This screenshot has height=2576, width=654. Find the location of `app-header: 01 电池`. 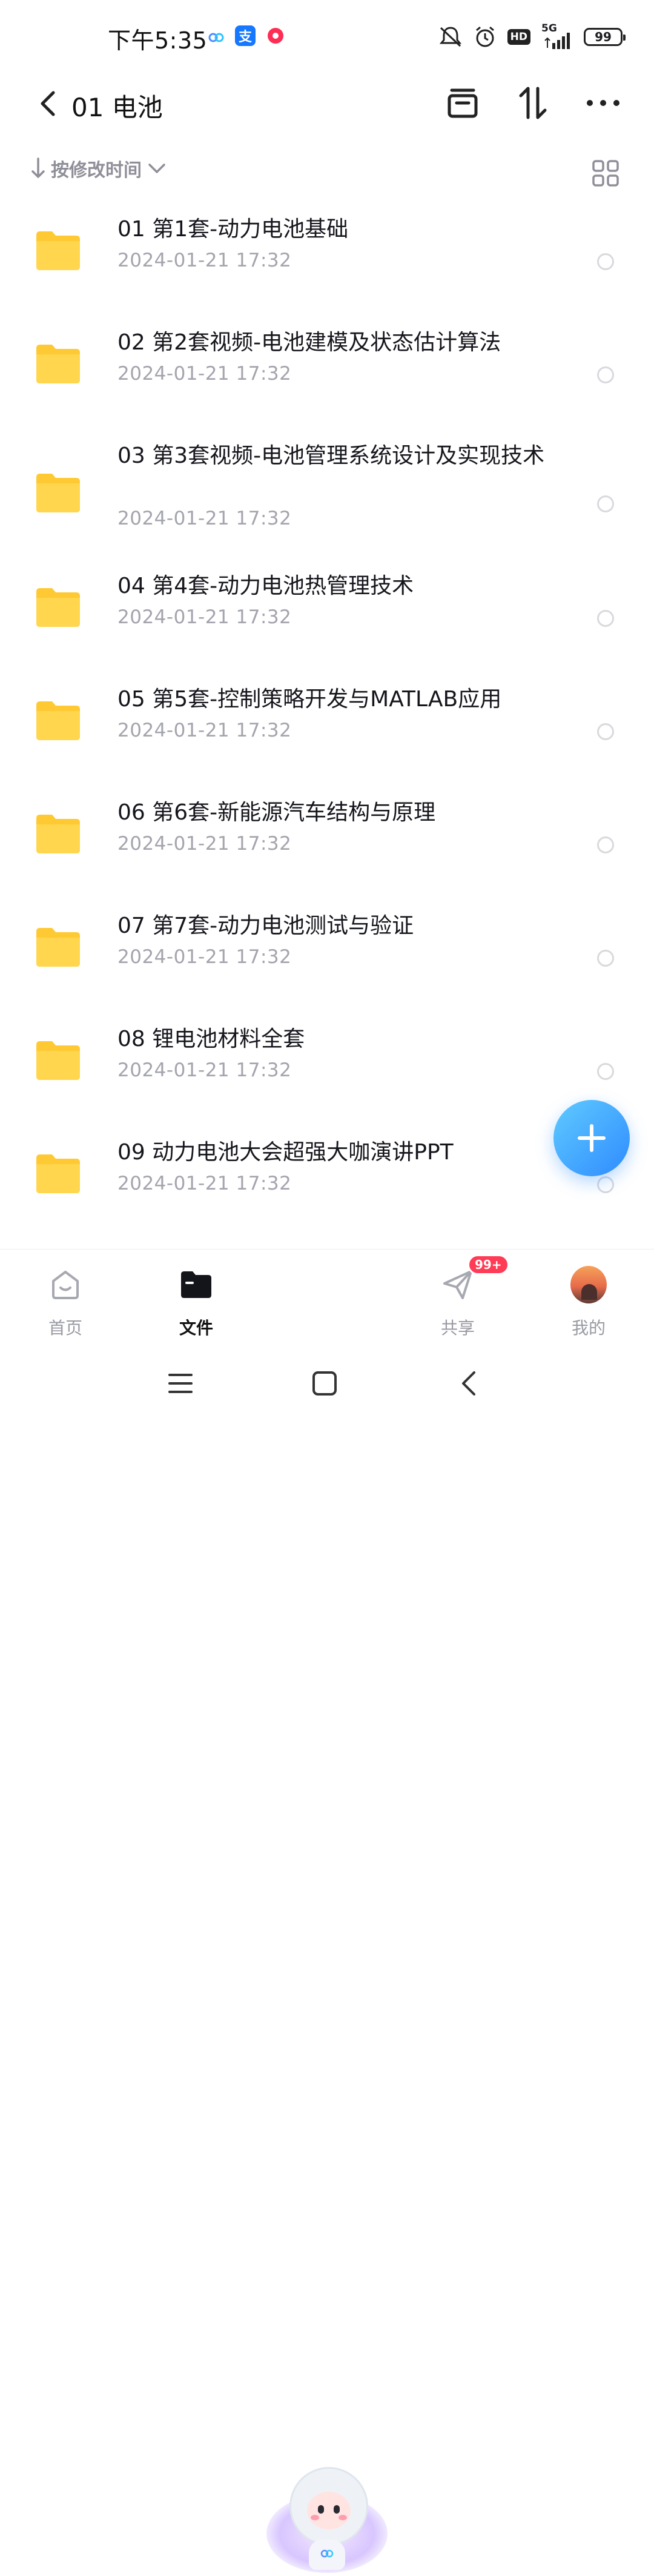

app-header: 01 电池 is located at coordinates (327, 106).